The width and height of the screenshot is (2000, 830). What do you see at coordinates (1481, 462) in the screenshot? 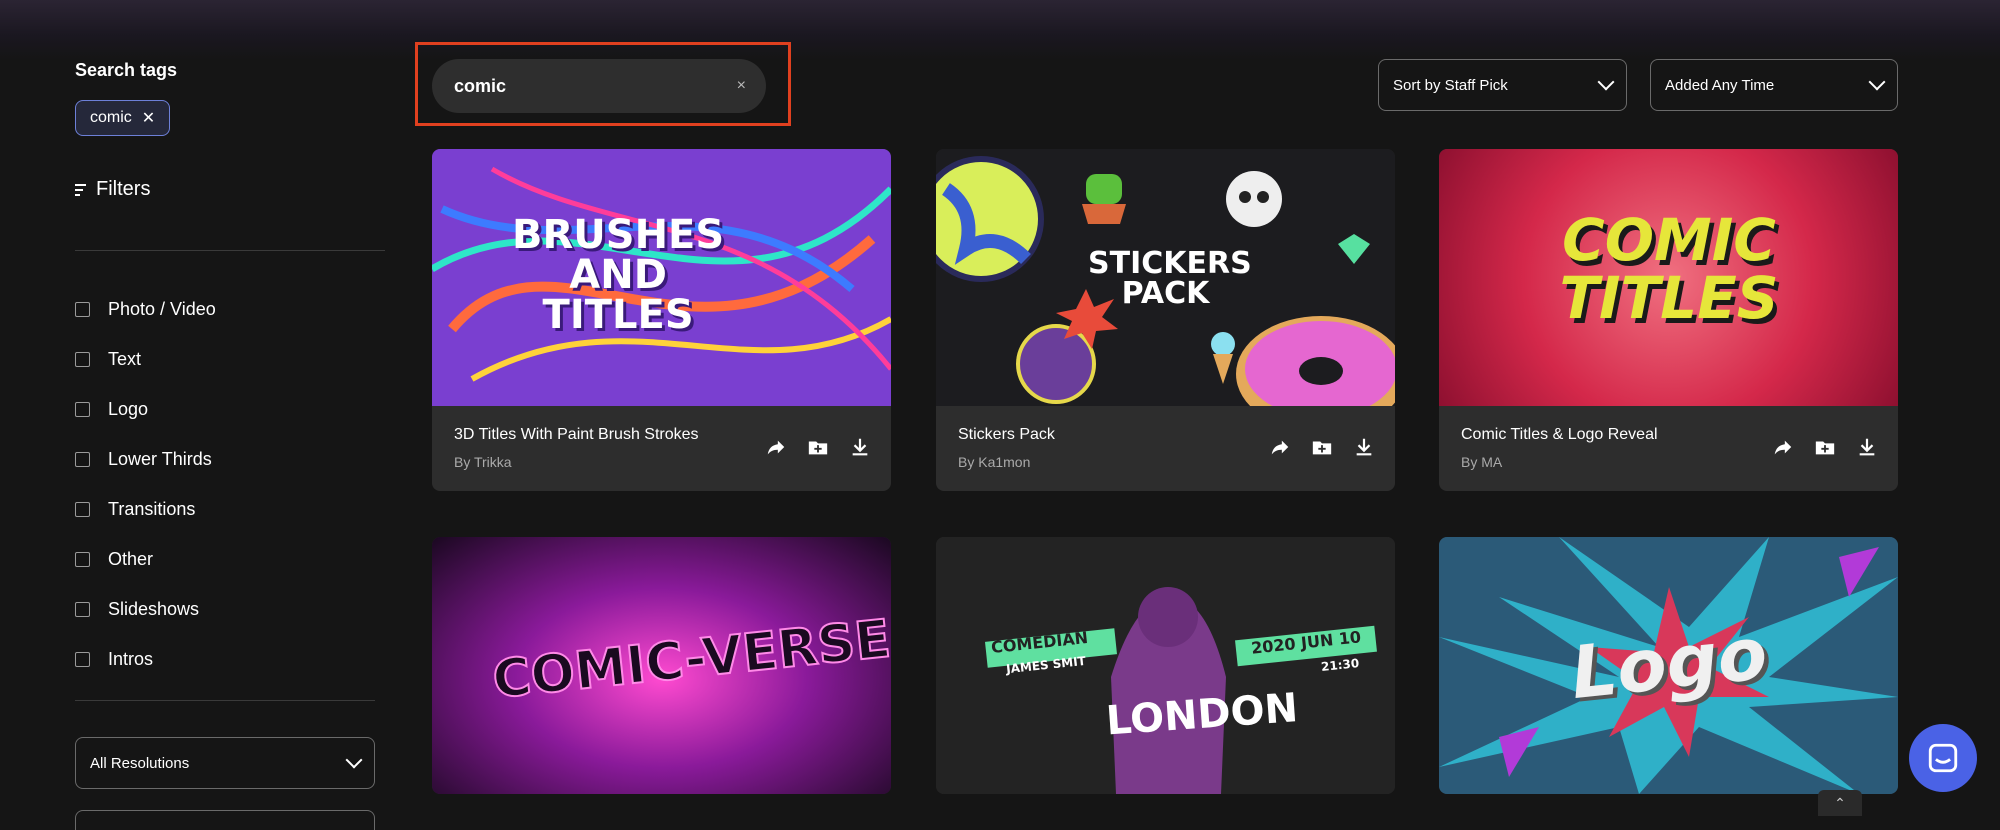
I see `card-author: By MA` at bounding box center [1481, 462].